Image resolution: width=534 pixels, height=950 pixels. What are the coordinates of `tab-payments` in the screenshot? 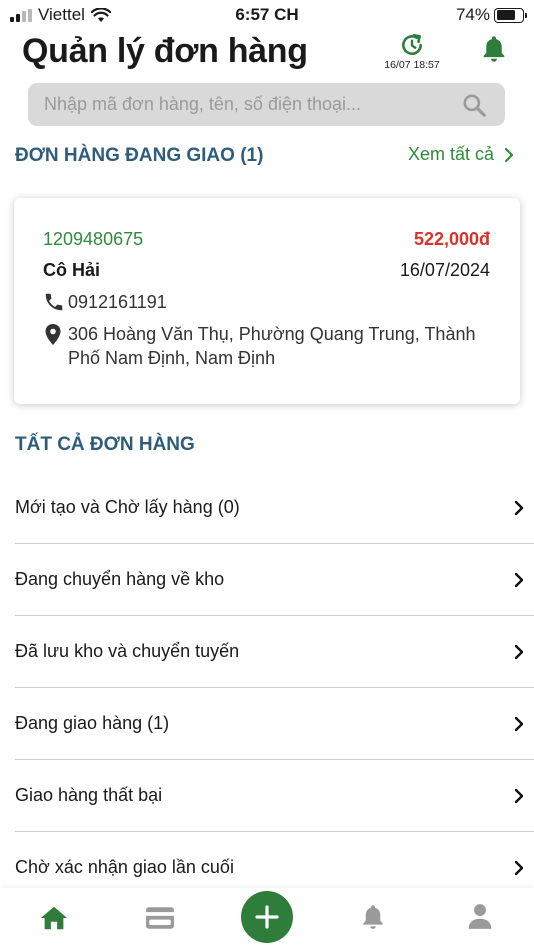 It's located at (160, 920).